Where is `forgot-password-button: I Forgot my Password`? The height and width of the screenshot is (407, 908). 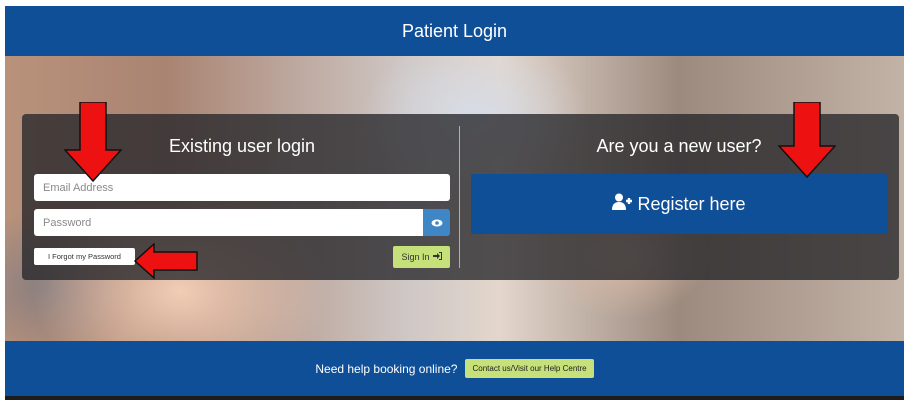
forgot-password-button: I Forgot my Password is located at coordinates (84, 256).